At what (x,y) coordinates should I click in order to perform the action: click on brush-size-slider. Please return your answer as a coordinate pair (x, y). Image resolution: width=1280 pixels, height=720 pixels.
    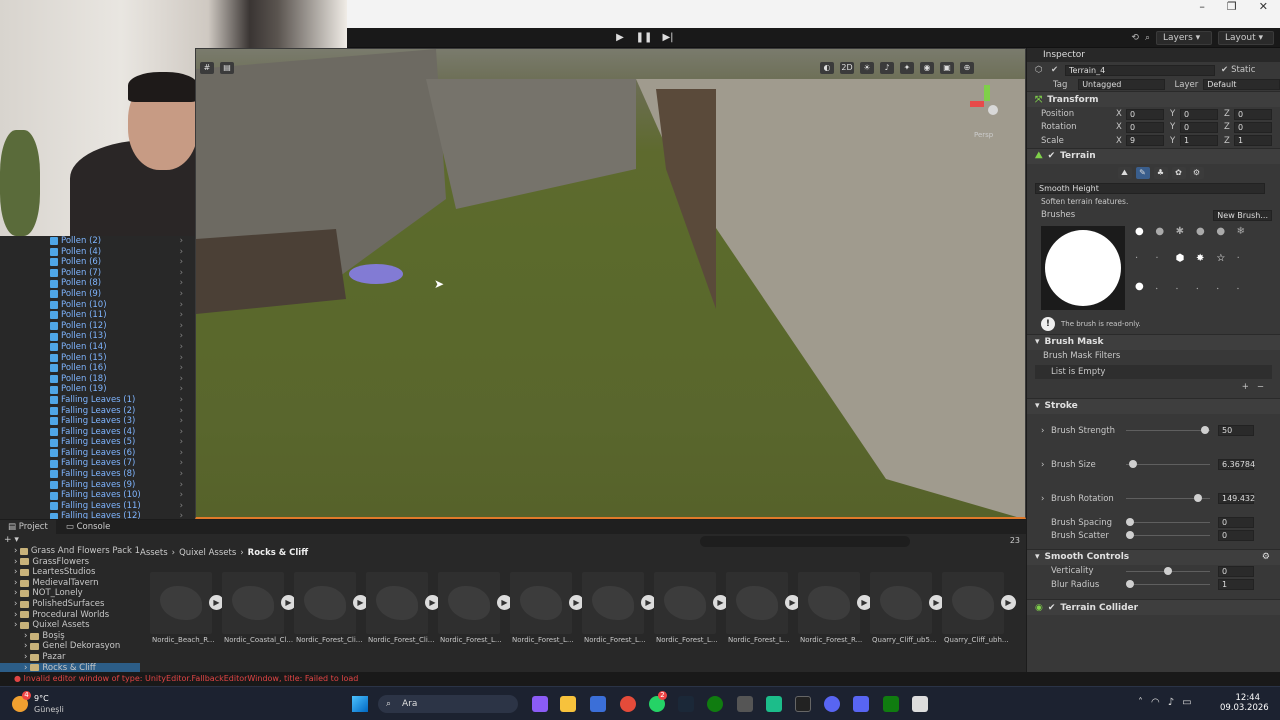
    Looking at the image, I should click on (1168, 464).